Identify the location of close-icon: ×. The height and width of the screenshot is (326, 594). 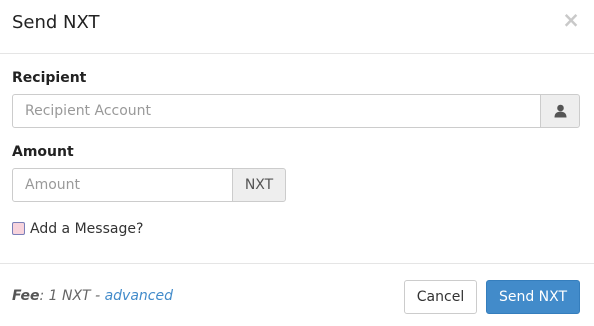
(571, 20).